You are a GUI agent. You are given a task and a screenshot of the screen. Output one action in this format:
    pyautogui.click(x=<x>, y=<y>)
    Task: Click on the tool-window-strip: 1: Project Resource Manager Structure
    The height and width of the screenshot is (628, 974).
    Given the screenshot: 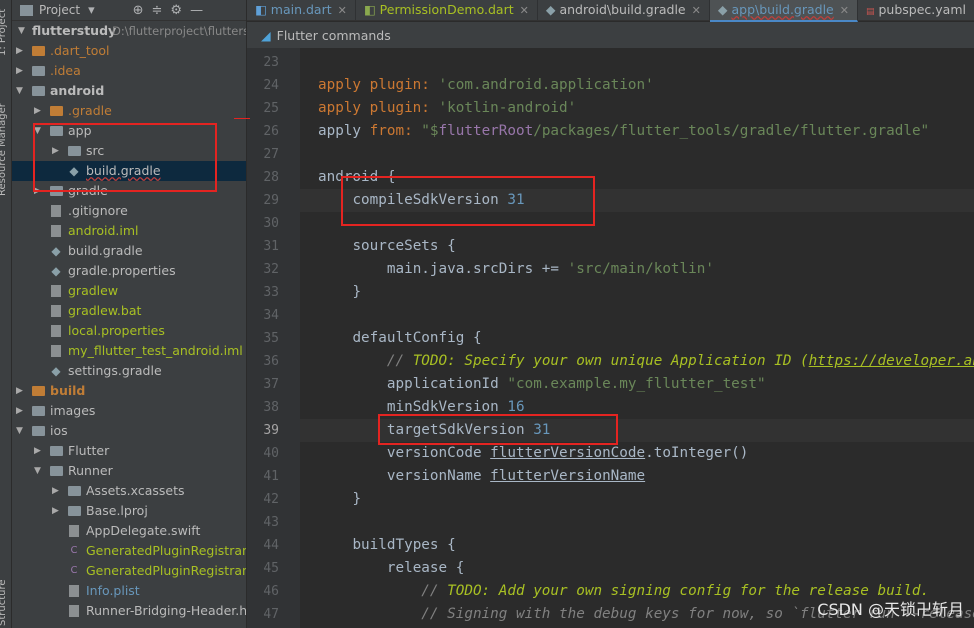 What is the action you would take?
    pyautogui.click(x=6, y=314)
    